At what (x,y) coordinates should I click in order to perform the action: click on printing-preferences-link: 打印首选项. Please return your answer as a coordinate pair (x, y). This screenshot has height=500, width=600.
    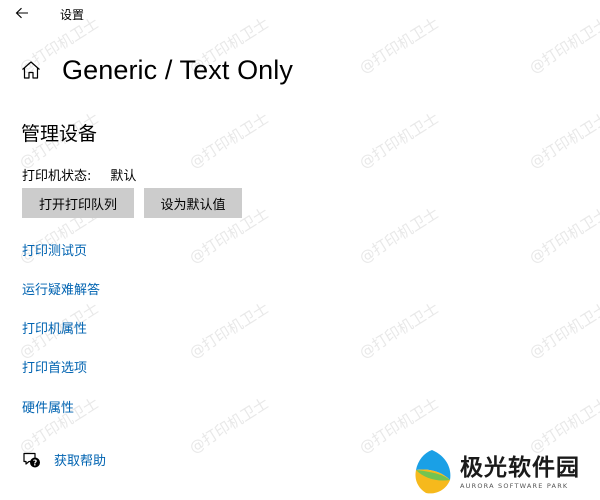
    Looking at the image, I should click on (54, 366).